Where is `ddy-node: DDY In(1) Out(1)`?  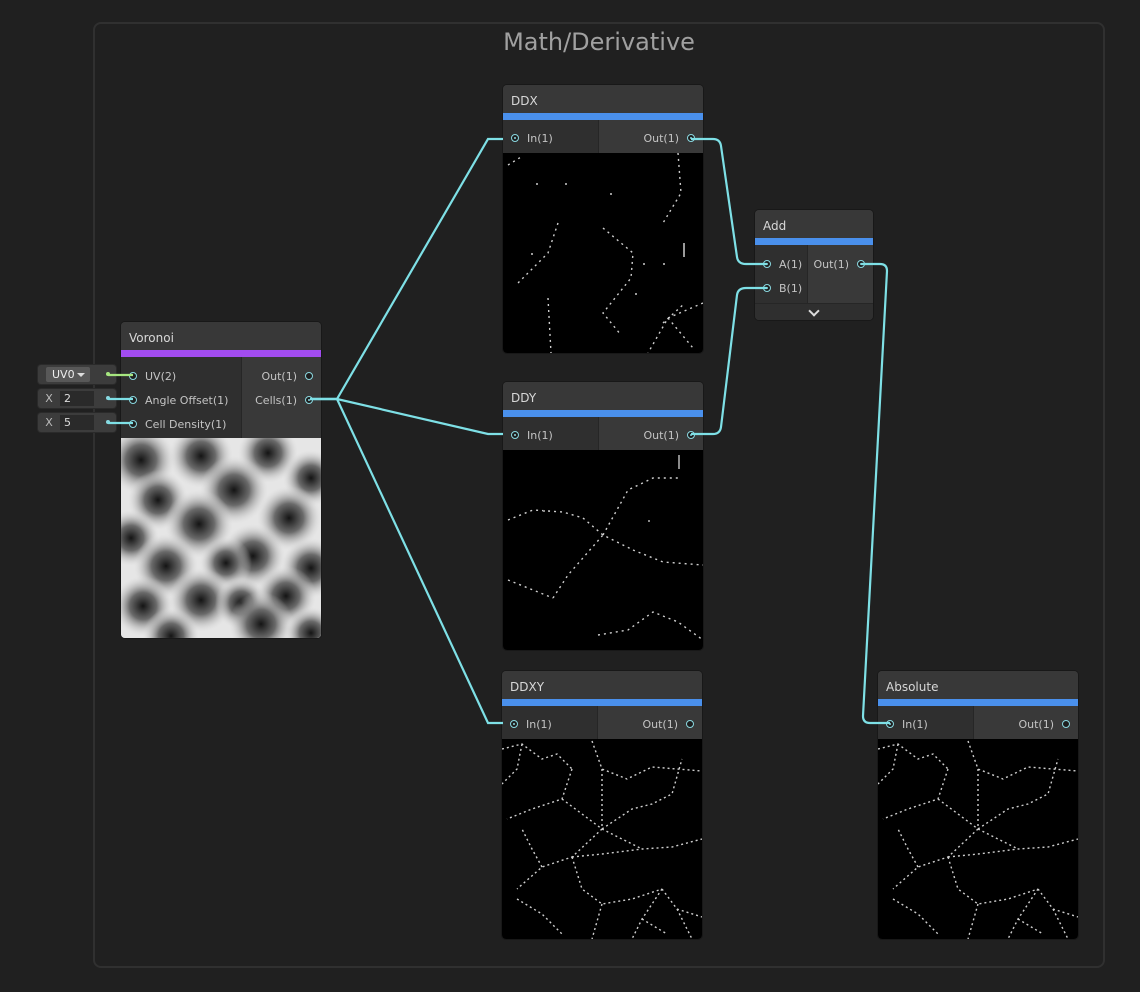
ddy-node: DDY In(1) Out(1) is located at coordinates (603, 516).